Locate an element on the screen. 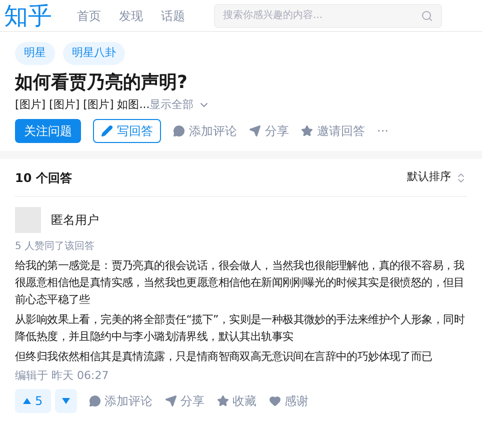 The image size is (482, 436). nav-link: 发现 is located at coordinates (131, 15).